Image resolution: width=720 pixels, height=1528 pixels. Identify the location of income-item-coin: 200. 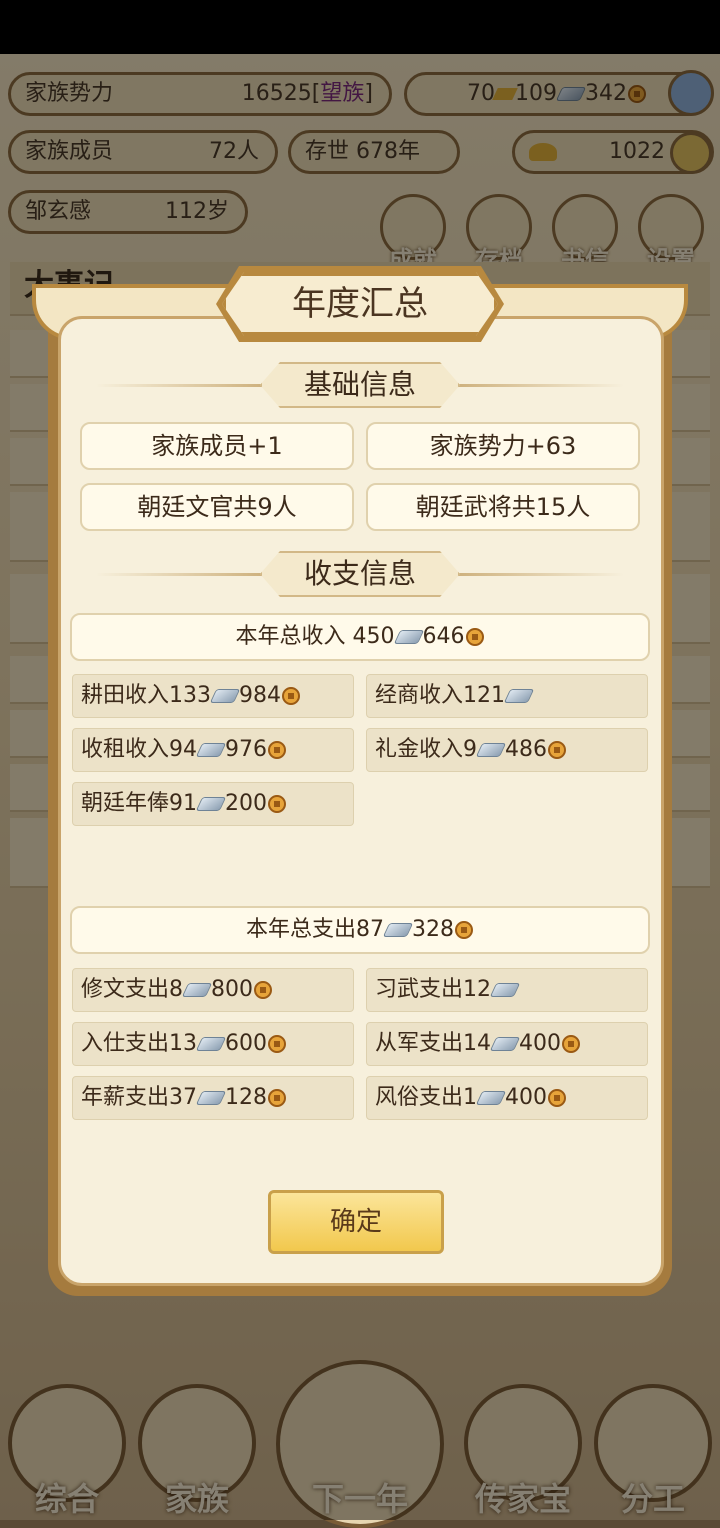
(246, 803).